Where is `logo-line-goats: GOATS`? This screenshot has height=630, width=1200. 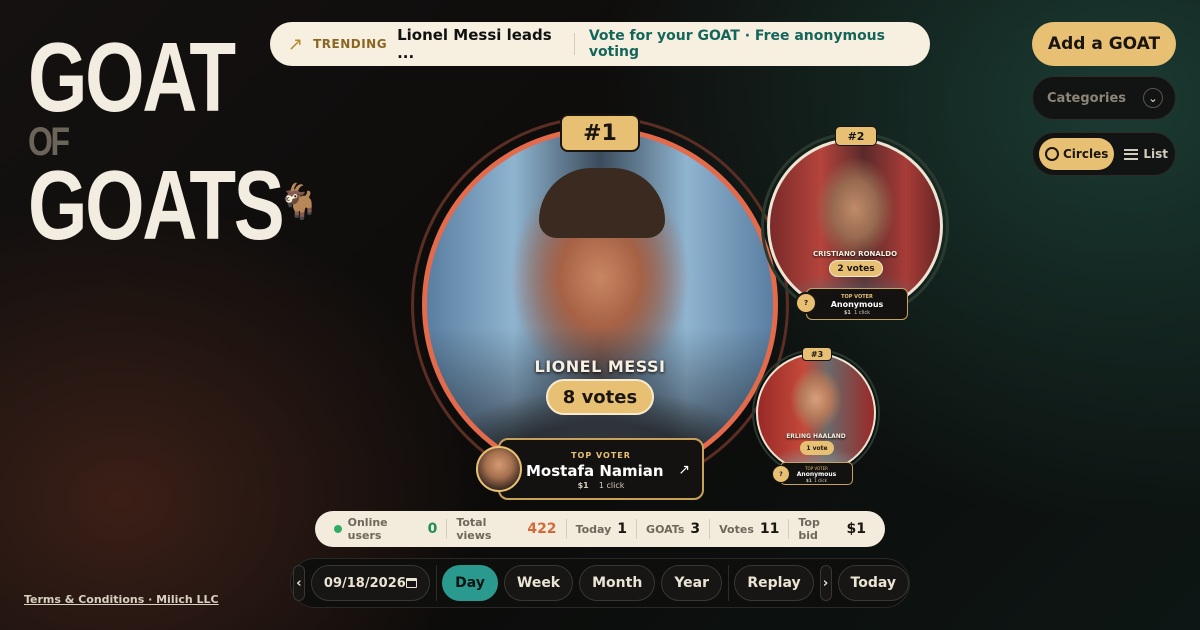
logo-line-goats: GOATS is located at coordinates (156, 205).